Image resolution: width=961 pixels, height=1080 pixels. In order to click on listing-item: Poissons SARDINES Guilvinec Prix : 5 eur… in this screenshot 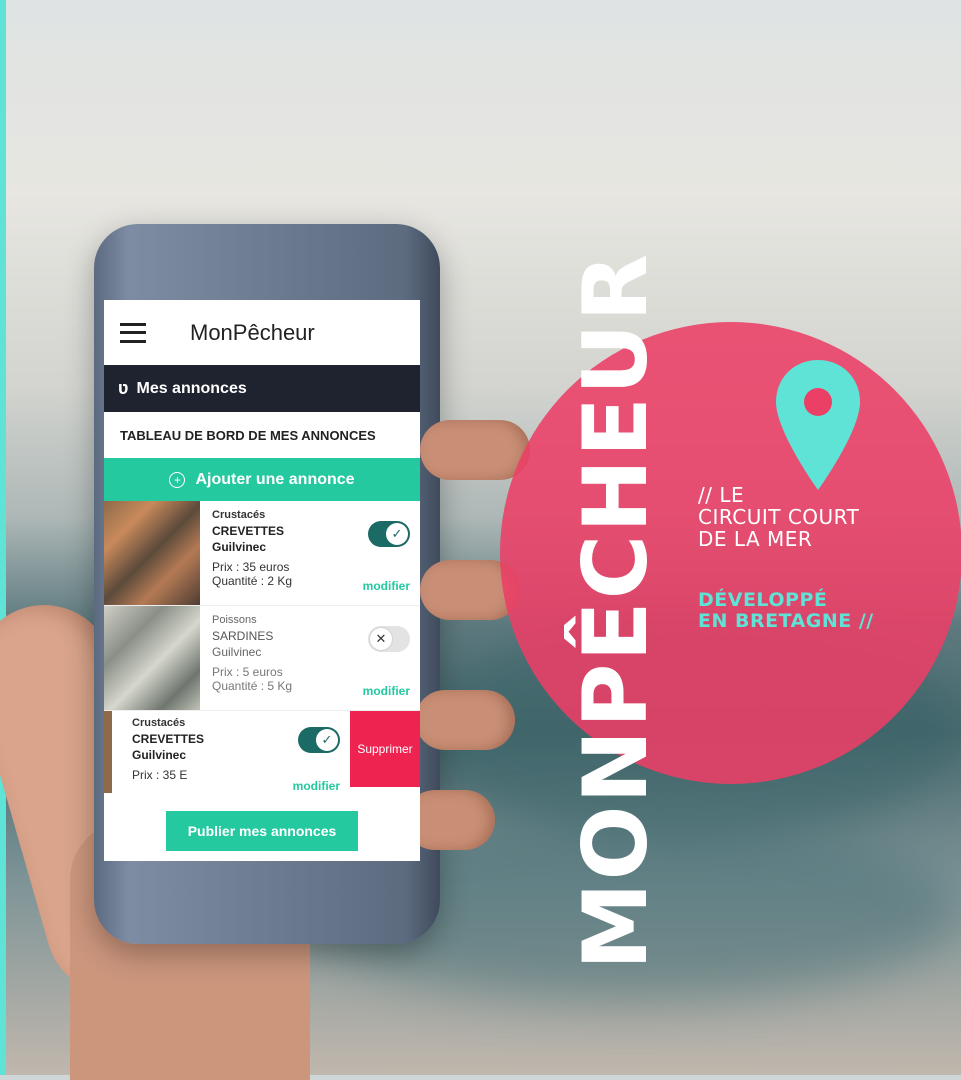, I will do `click(262, 658)`.